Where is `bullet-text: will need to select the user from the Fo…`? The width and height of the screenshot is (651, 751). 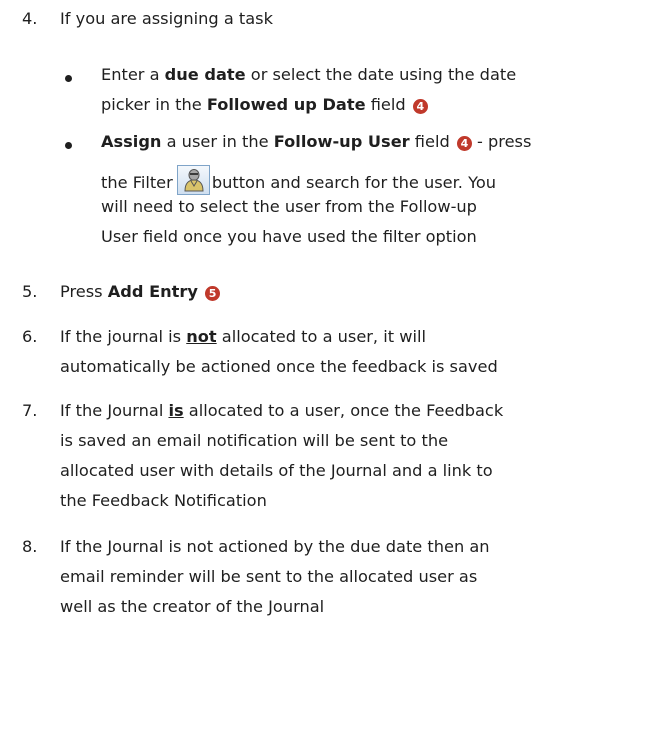 bullet-text: will need to select the user from the Fo… is located at coordinates (289, 206).